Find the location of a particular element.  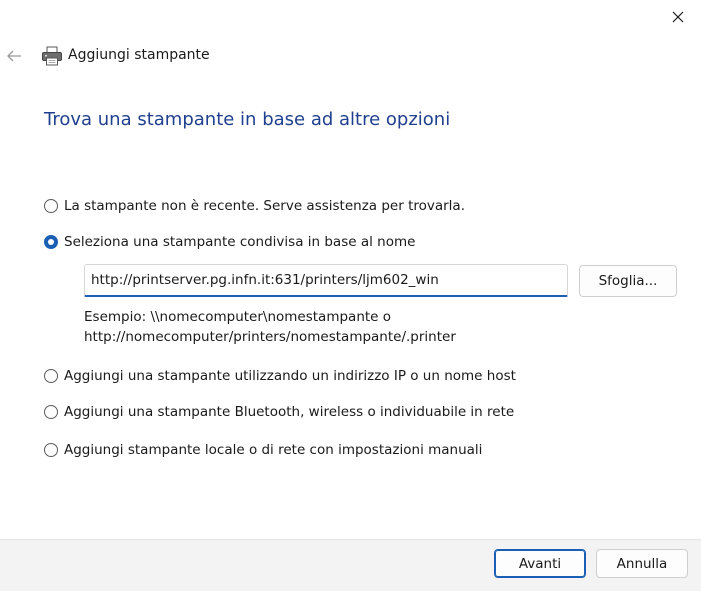

close-button is located at coordinates (678, 17).